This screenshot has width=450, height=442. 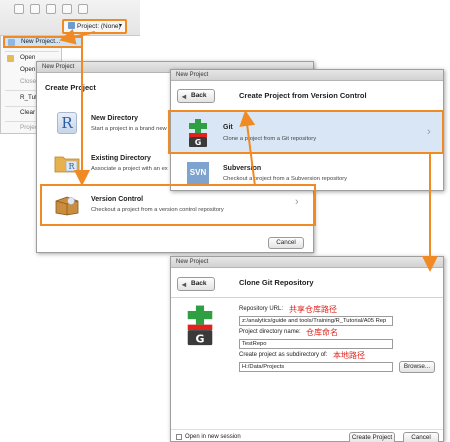 I want to click on arrow-to-git, so click(x=247, y=148).